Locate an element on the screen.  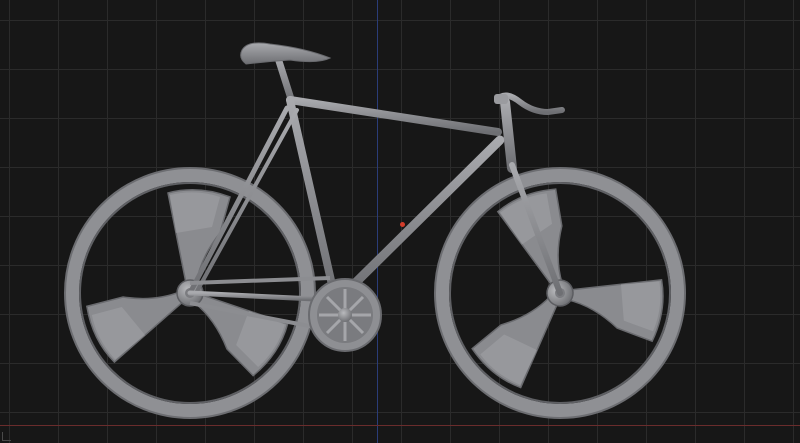
top-tube is located at coordinates (394, 116).